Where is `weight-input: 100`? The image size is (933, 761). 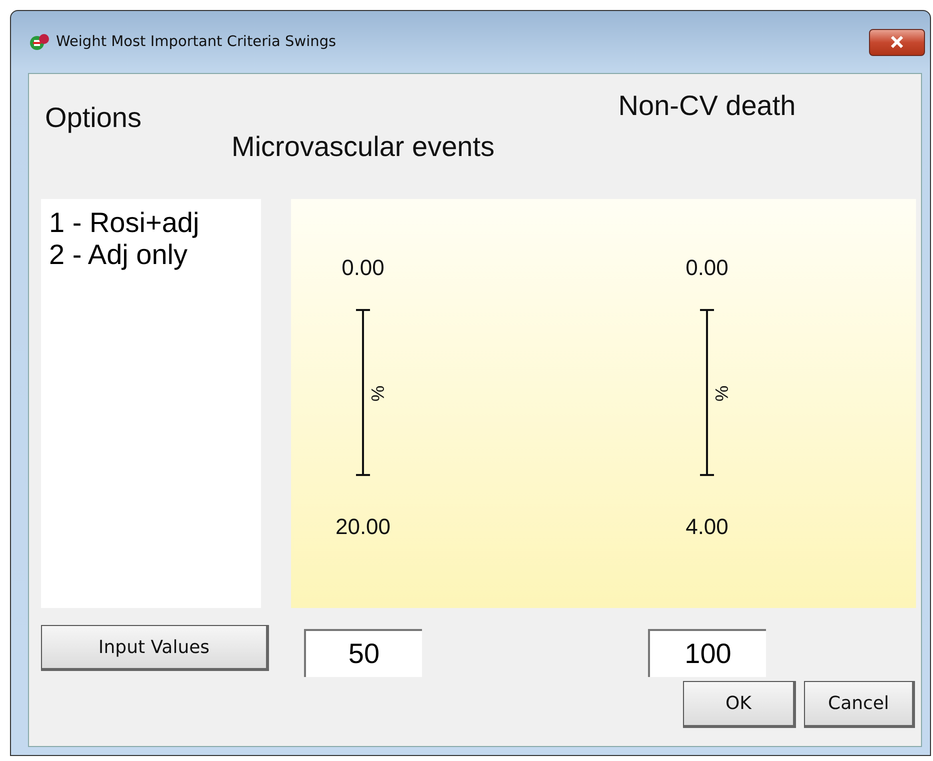
weight-input: 100 is located at coordinates (707, 653).